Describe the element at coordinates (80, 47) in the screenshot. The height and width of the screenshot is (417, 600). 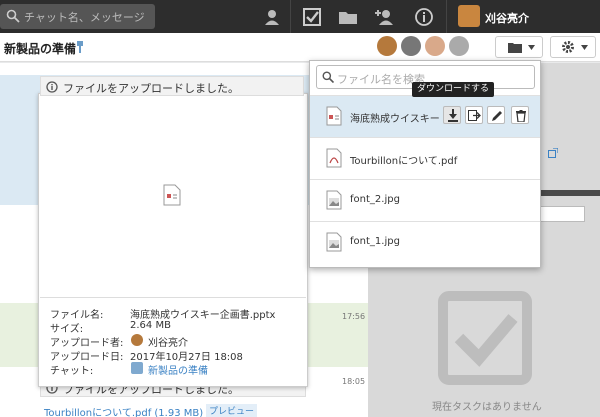
I see `pin-icon` at that location.